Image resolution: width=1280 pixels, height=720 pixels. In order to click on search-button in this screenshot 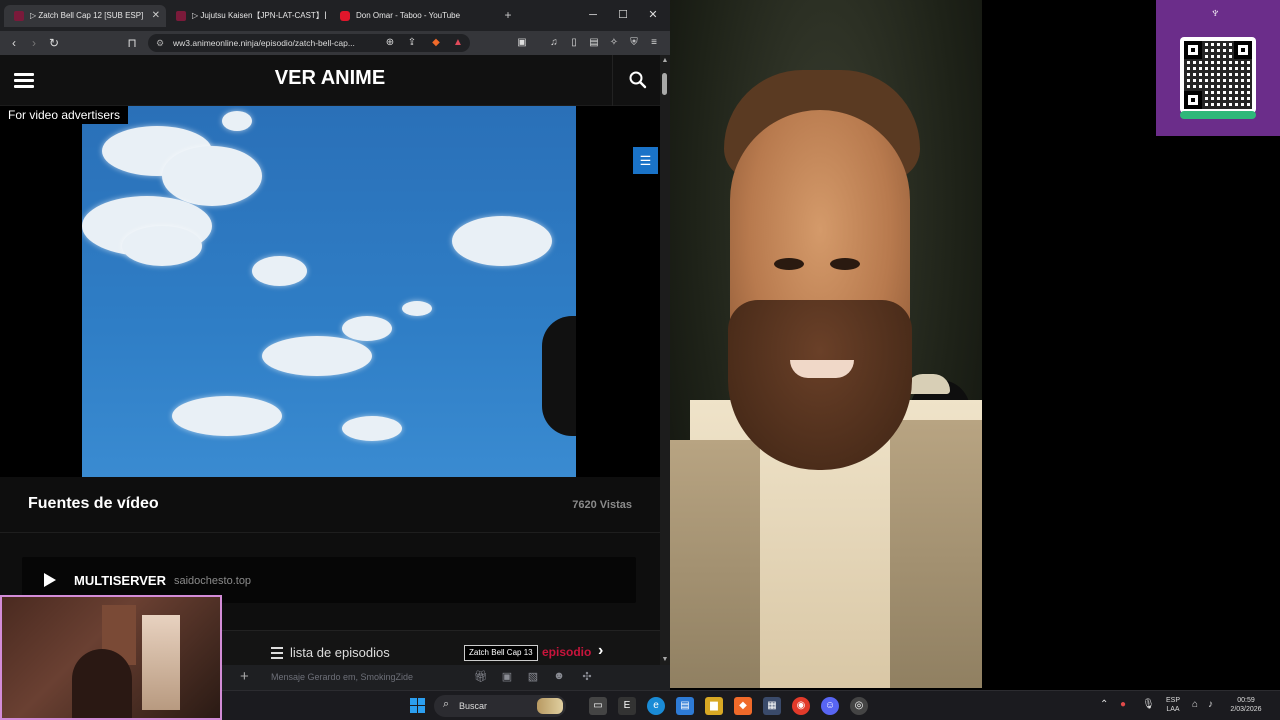, I will do `click(636, 80)`.